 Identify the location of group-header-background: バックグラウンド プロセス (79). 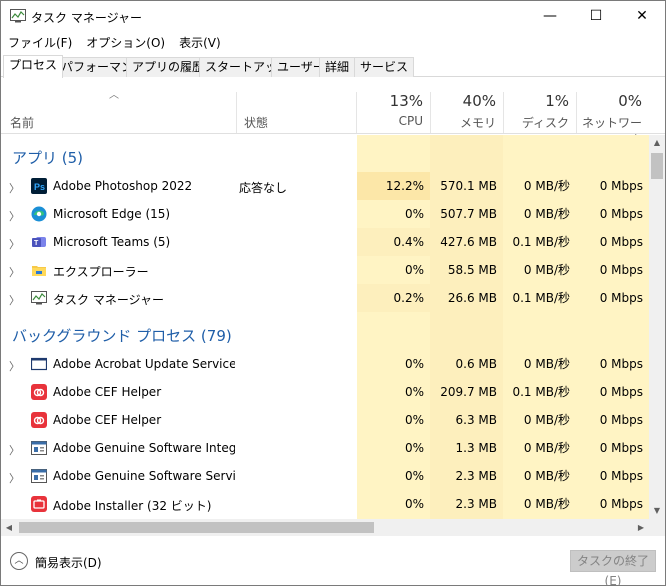
(325, 335).